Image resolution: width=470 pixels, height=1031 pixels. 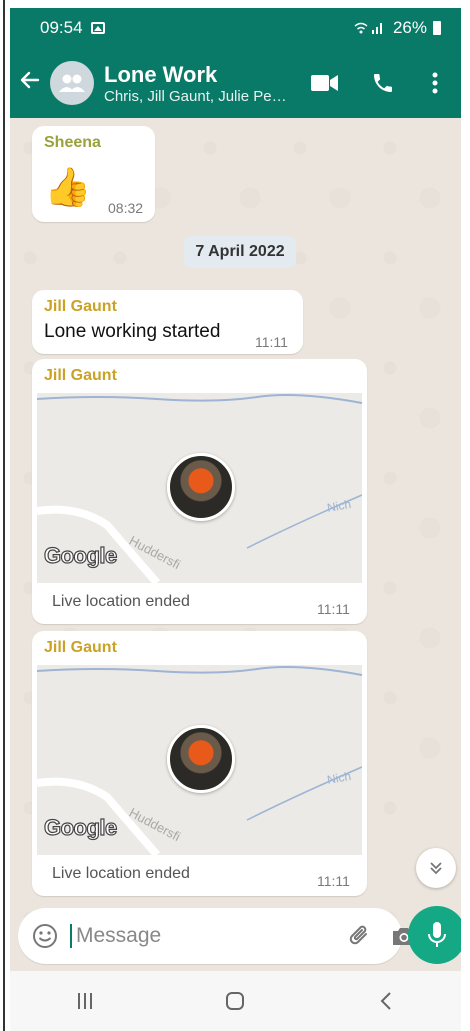 I want to click on group-icon, so click(x=72, y=83).